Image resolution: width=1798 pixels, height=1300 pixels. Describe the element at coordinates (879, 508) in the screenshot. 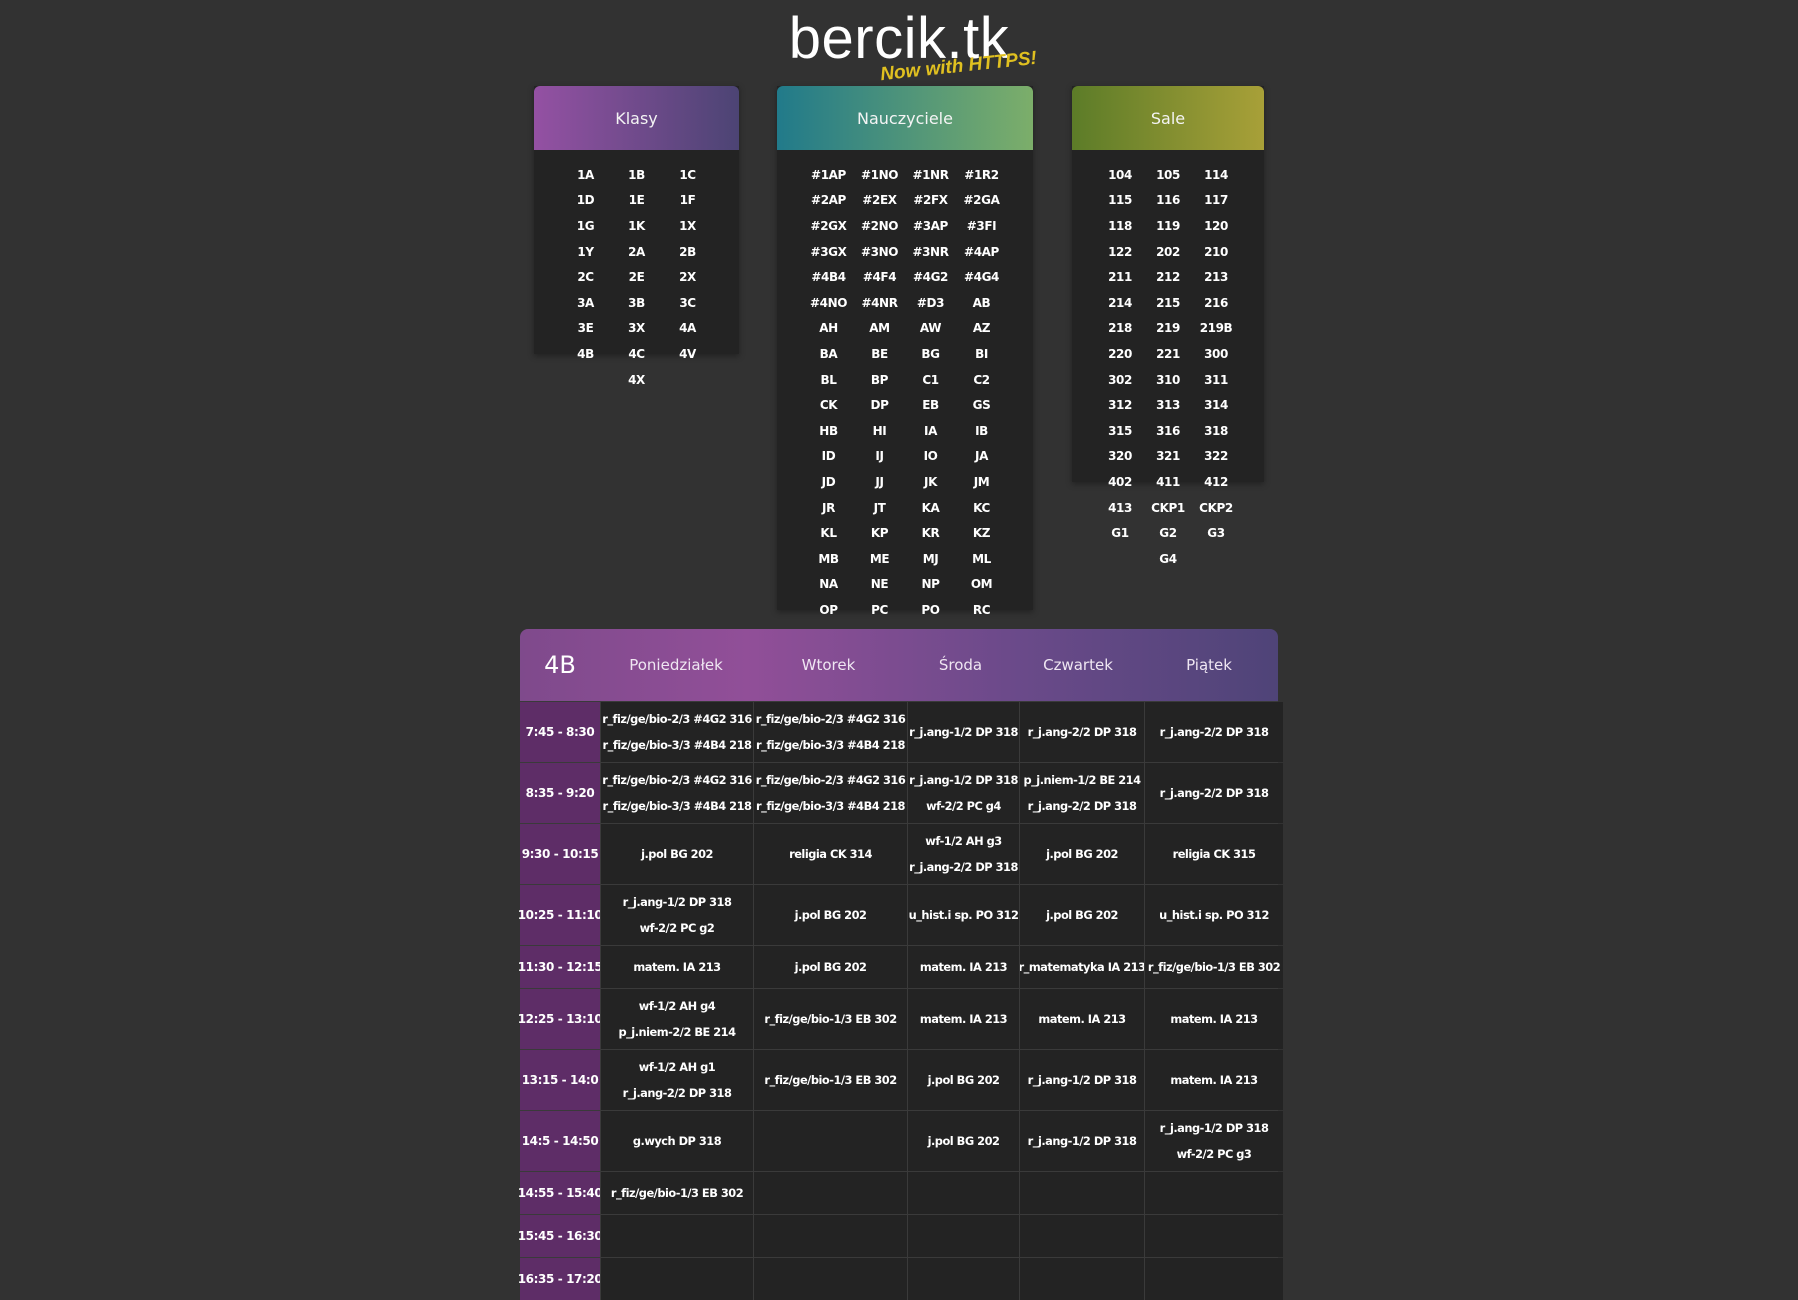

I see `teacher-link: JT` at that location.